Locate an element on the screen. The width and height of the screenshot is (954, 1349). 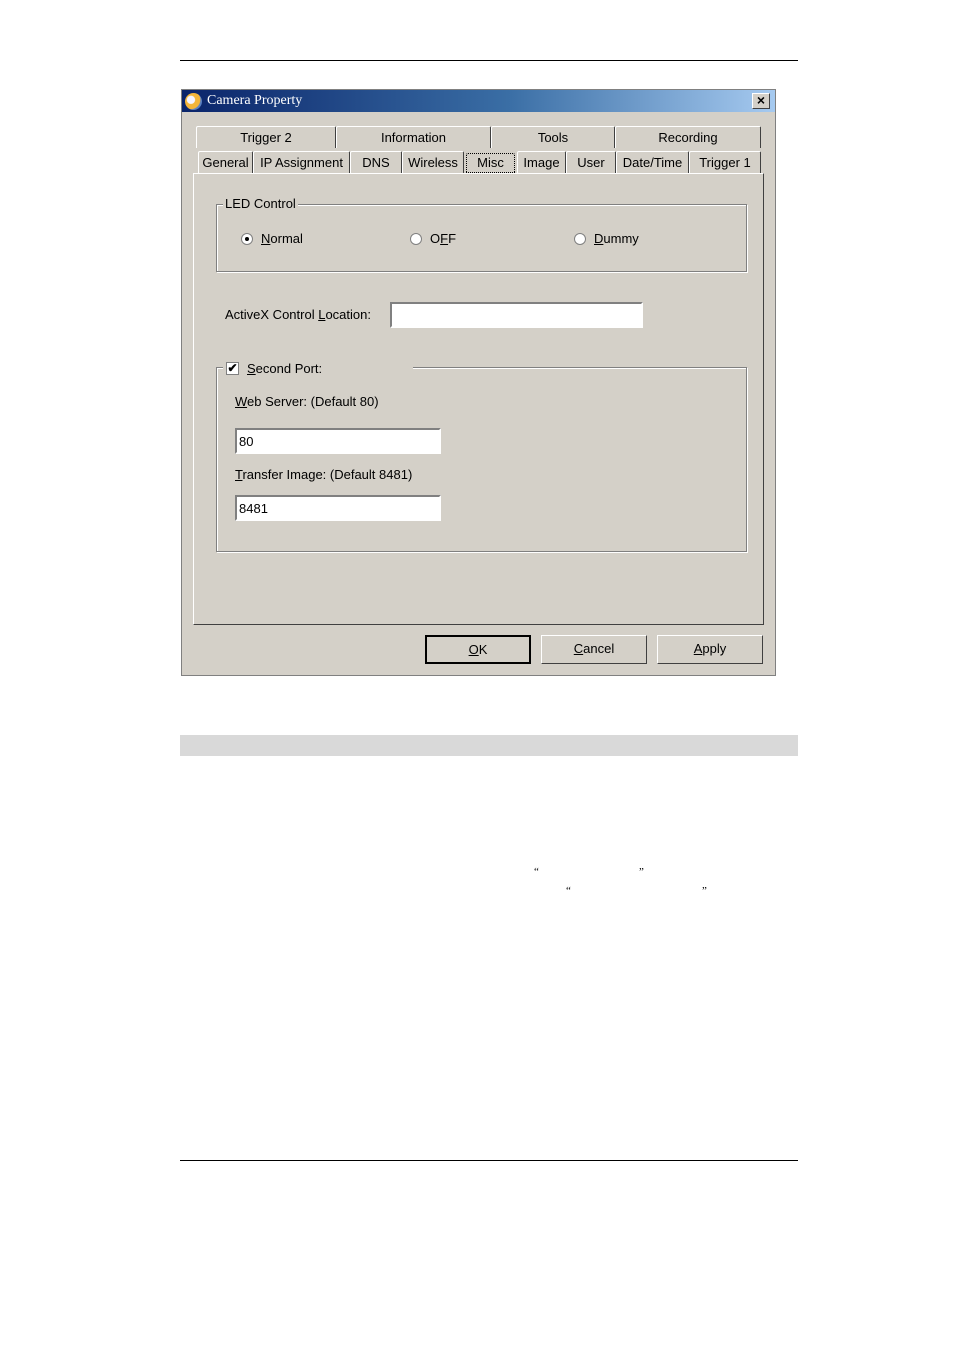
tab-misc: Misc is located at coordinates (490, 163).